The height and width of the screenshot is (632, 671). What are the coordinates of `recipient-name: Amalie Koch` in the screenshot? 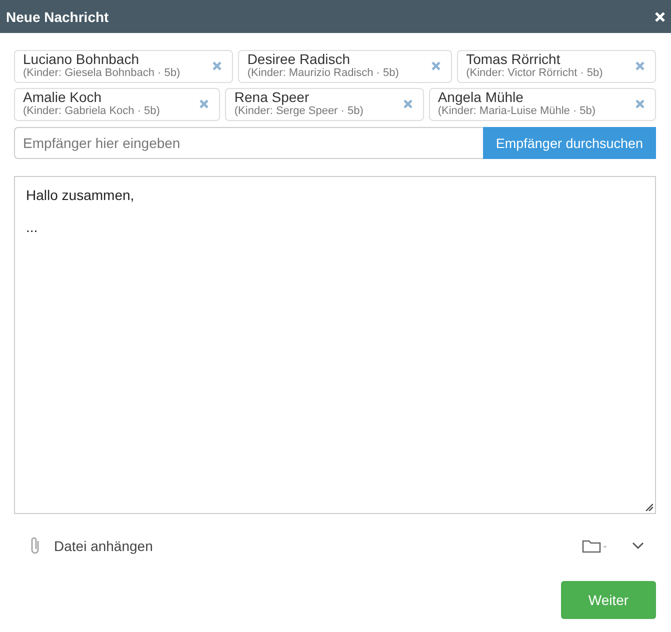 It's located at (63, 97).